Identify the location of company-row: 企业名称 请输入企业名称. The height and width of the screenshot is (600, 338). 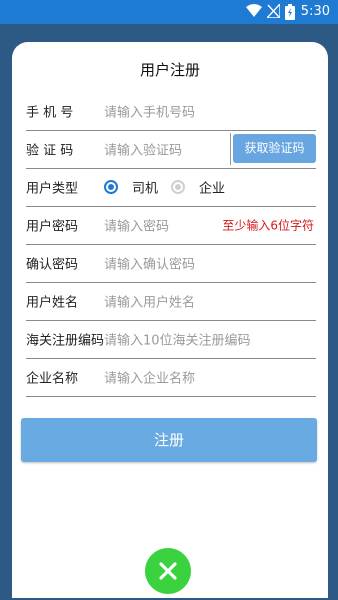
(171, 377).